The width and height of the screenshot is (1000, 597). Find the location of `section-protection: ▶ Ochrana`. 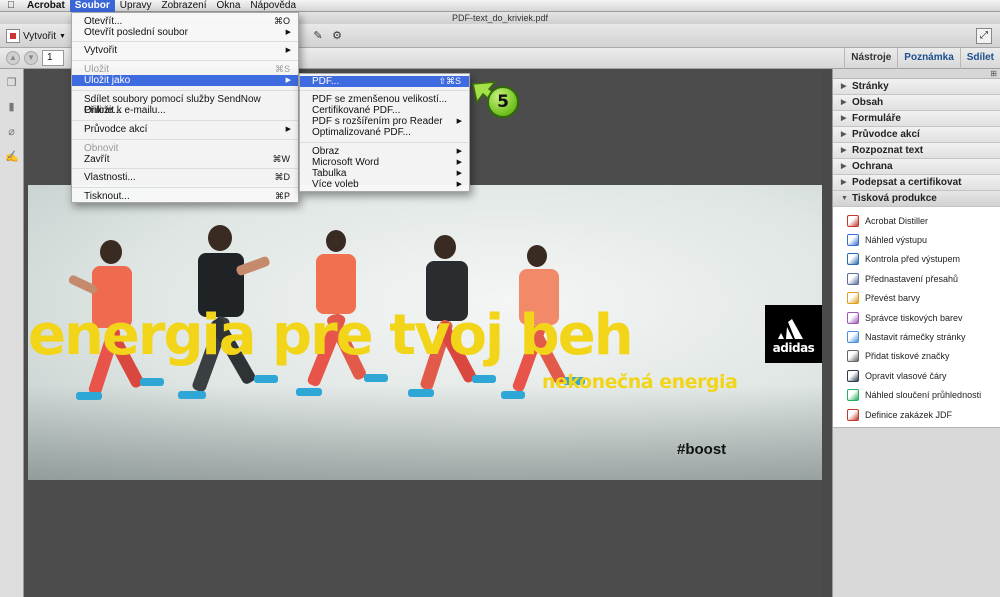

section-protection: ▶ Ochrana is located at coordinates (916, 167).